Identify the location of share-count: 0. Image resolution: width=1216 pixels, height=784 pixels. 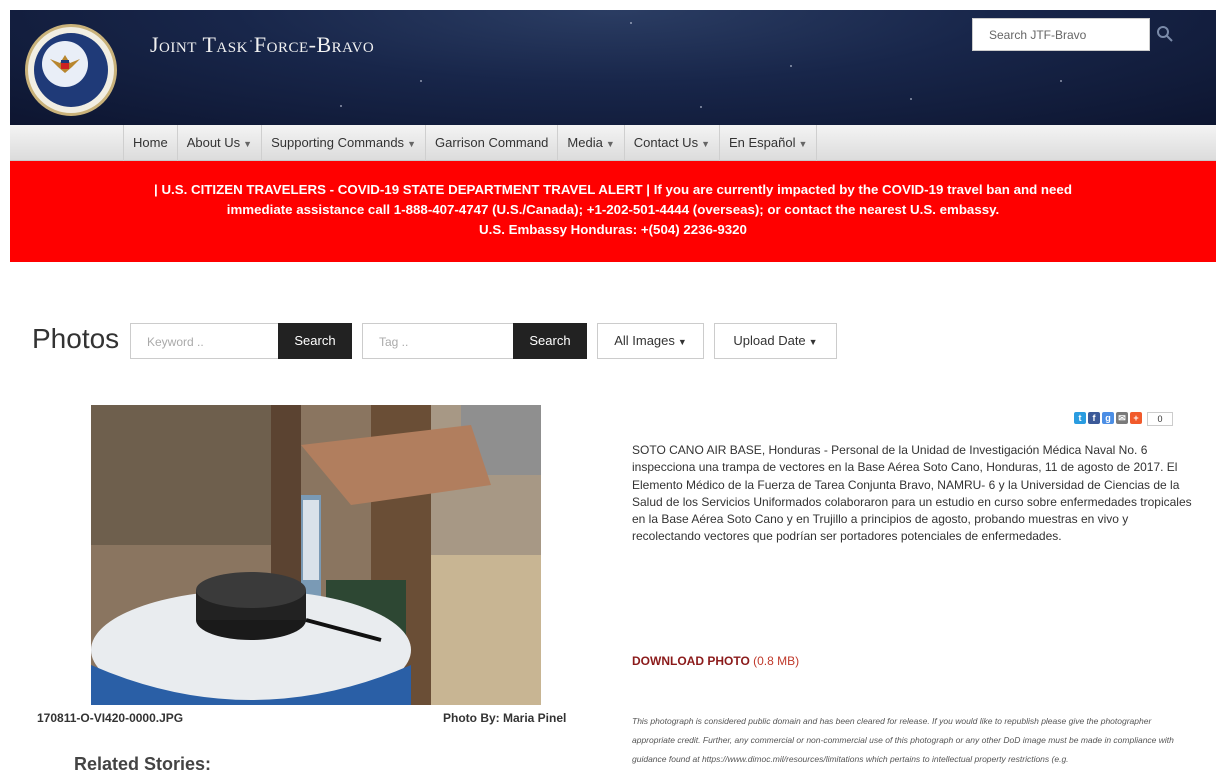
(1160, 419).